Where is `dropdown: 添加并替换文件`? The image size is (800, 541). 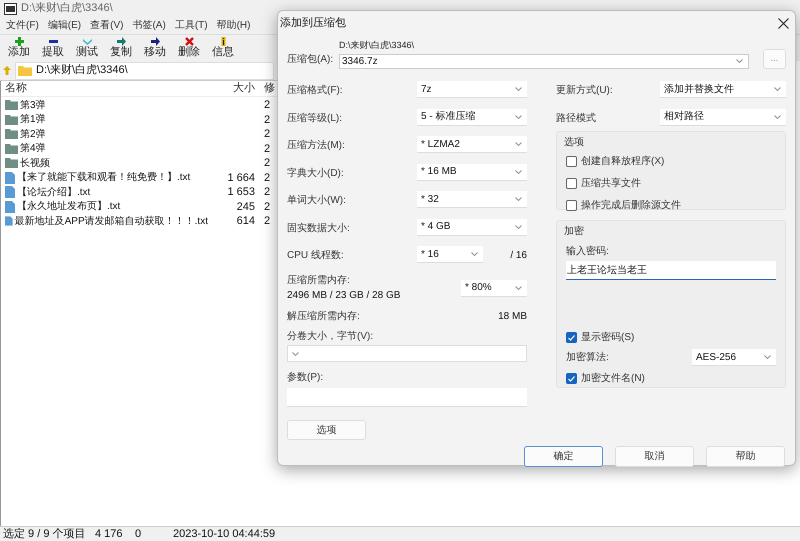
dropdown: 添加并替换文件 is located at coordinates (723, 89).